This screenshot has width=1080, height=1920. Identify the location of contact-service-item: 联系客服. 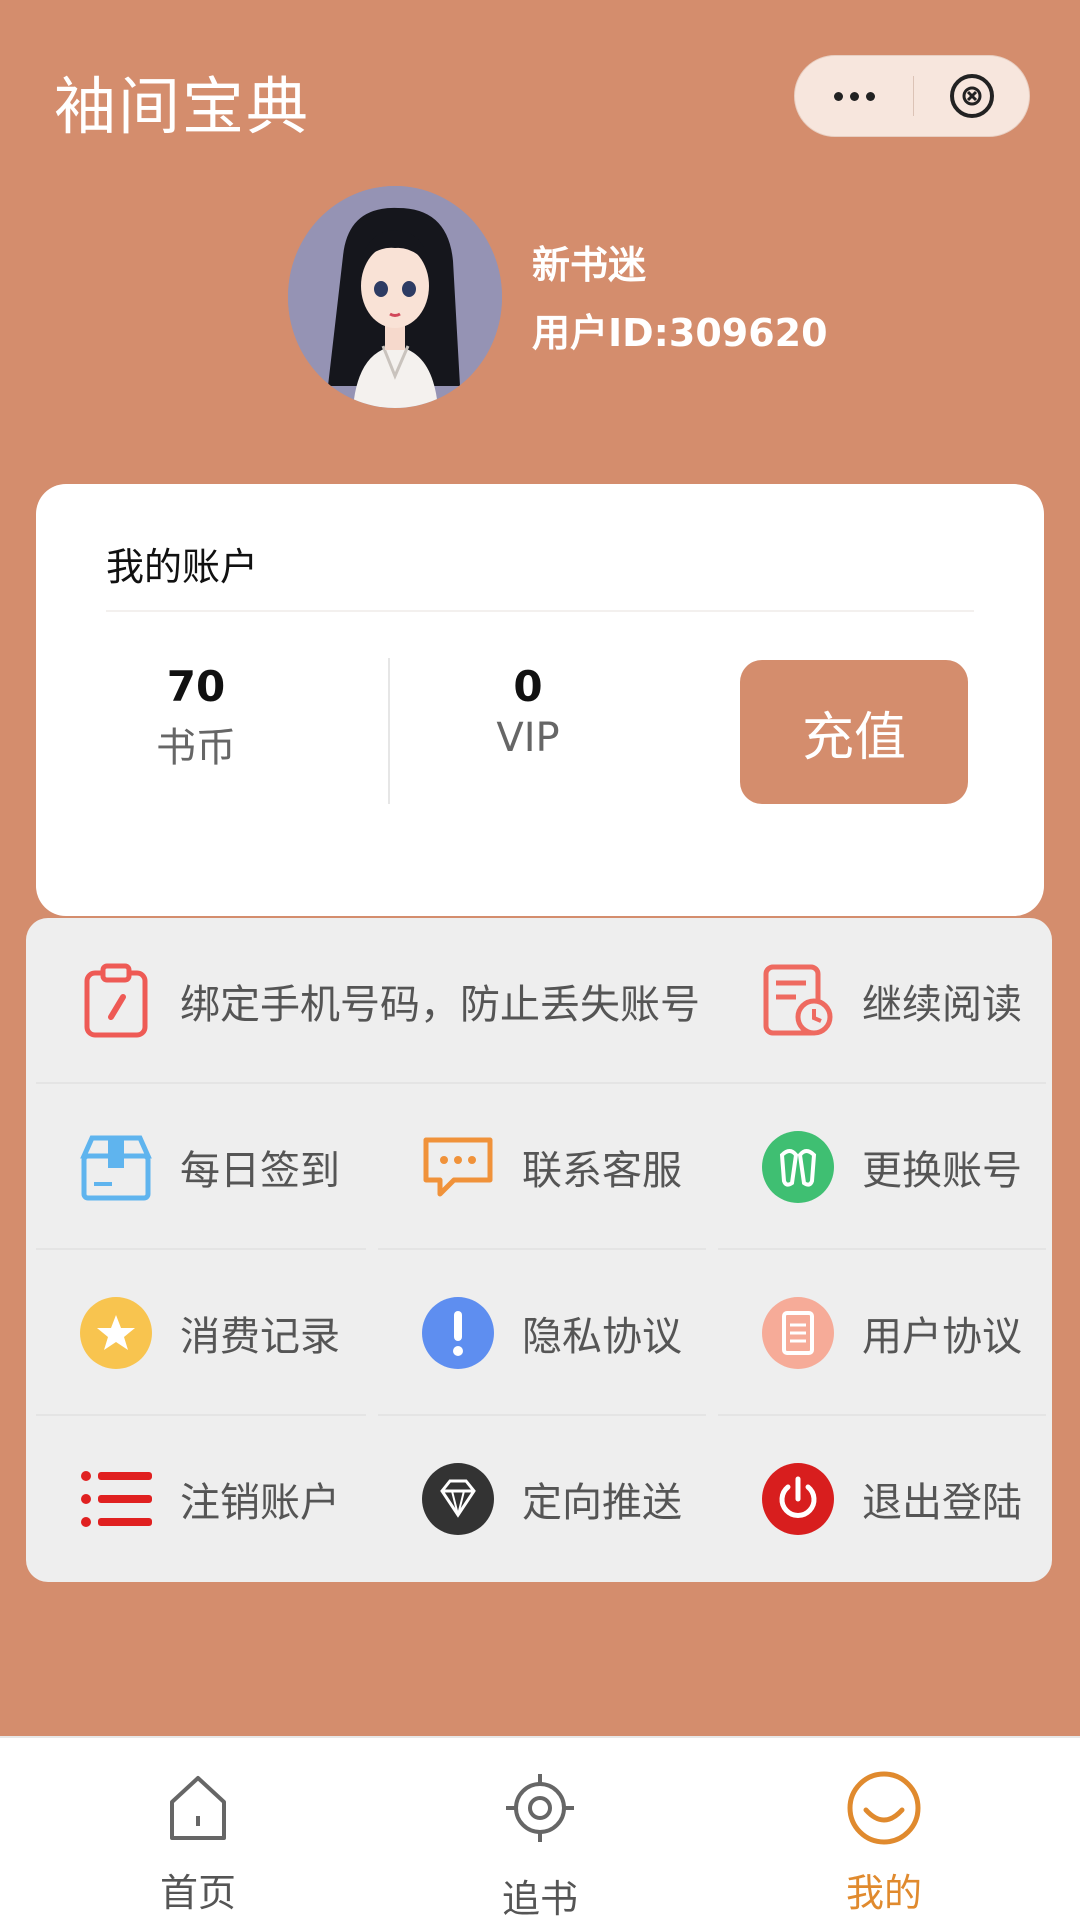
(550, 1167).